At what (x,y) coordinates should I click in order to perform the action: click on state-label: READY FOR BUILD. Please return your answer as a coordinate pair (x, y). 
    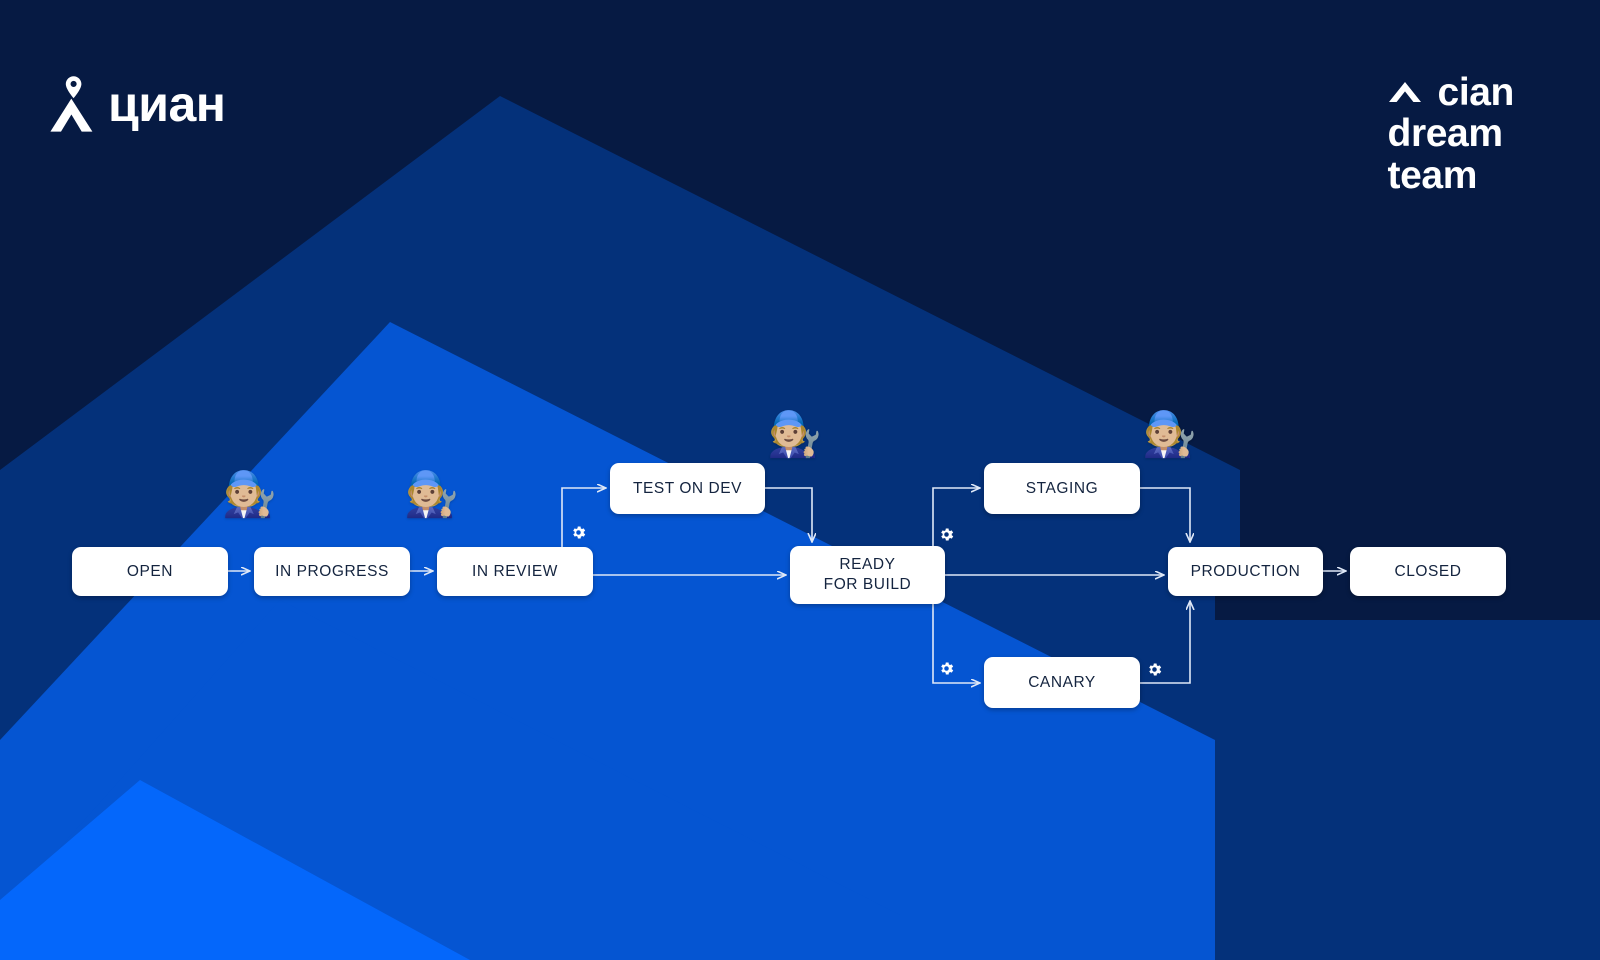
    Looking at the image, I should click on (867, 574).